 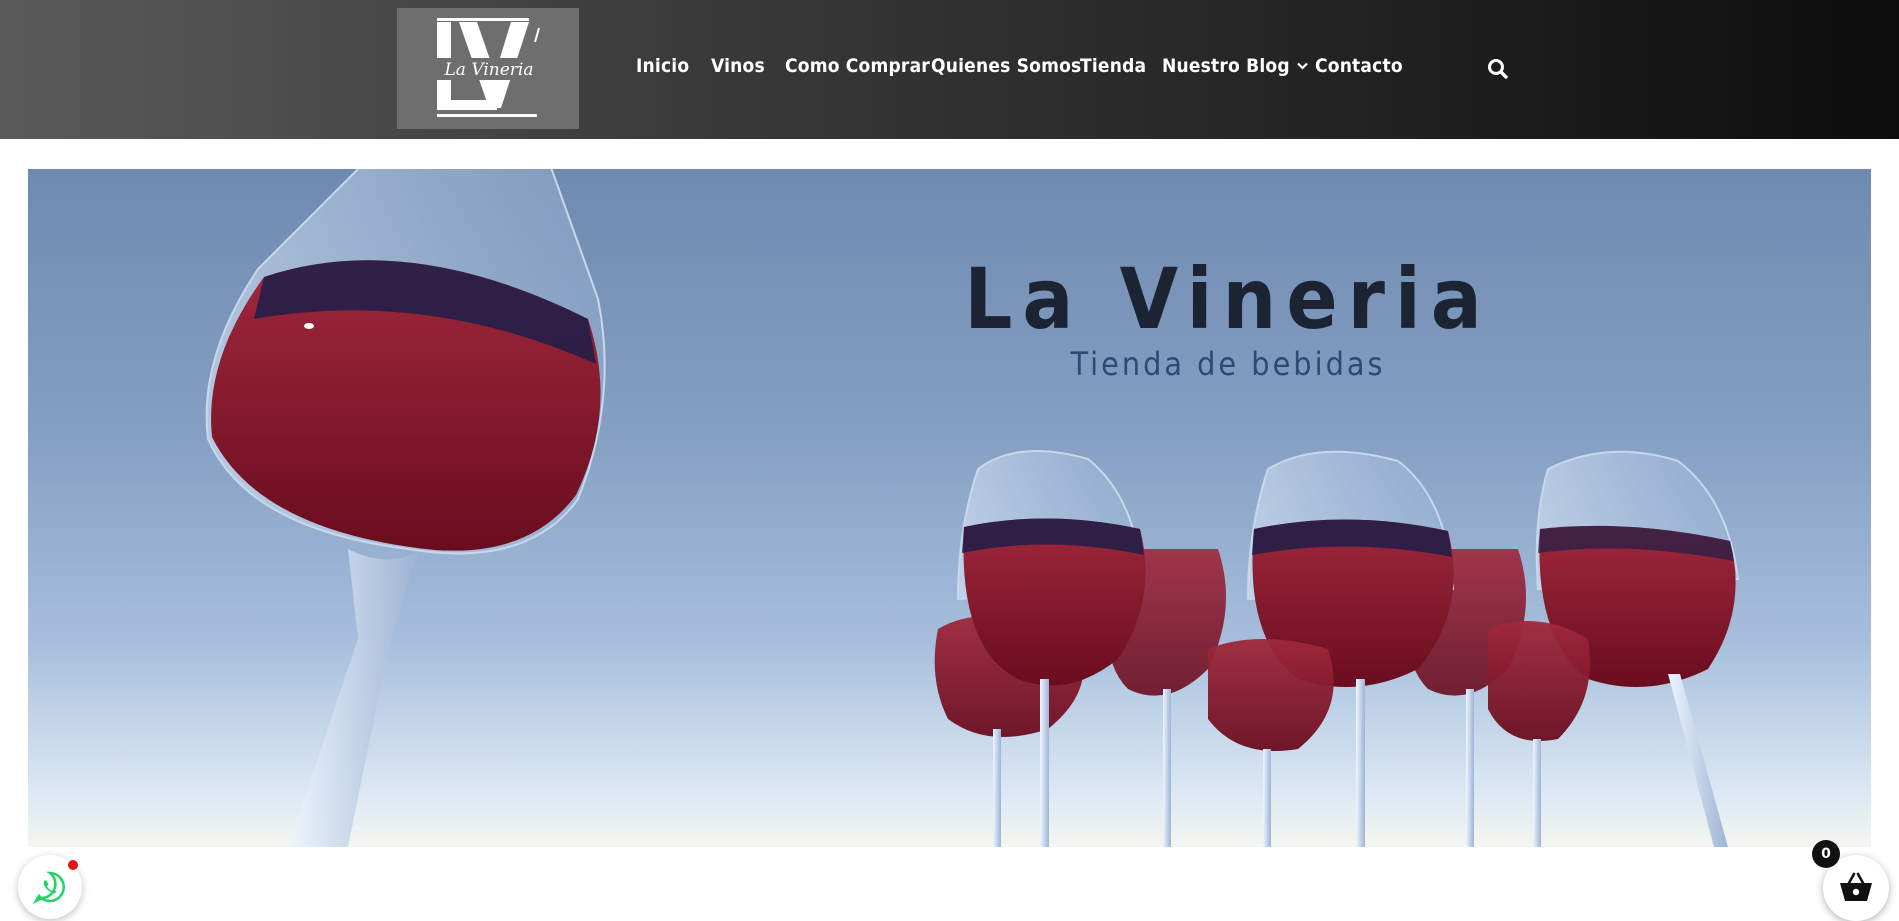 I want to click on site-logo: La Vineria, so click(x=488, y=68).